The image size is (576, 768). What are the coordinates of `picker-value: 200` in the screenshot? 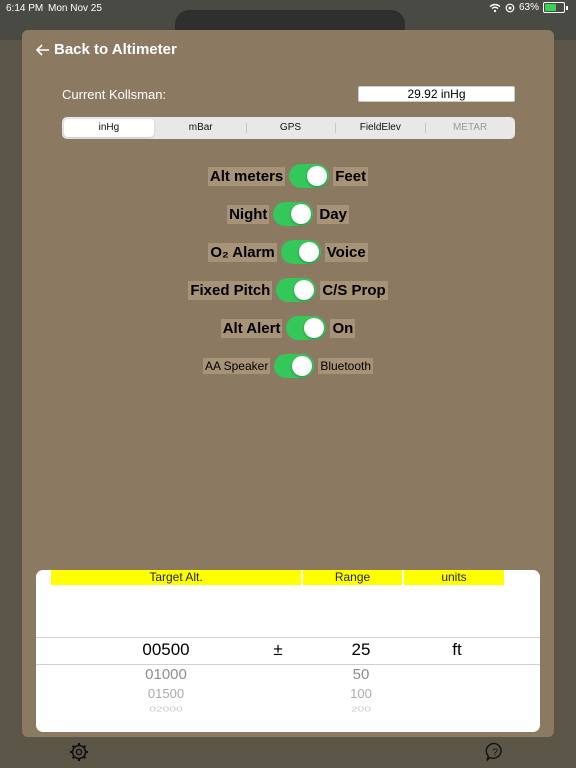 It's located at (361, 709).